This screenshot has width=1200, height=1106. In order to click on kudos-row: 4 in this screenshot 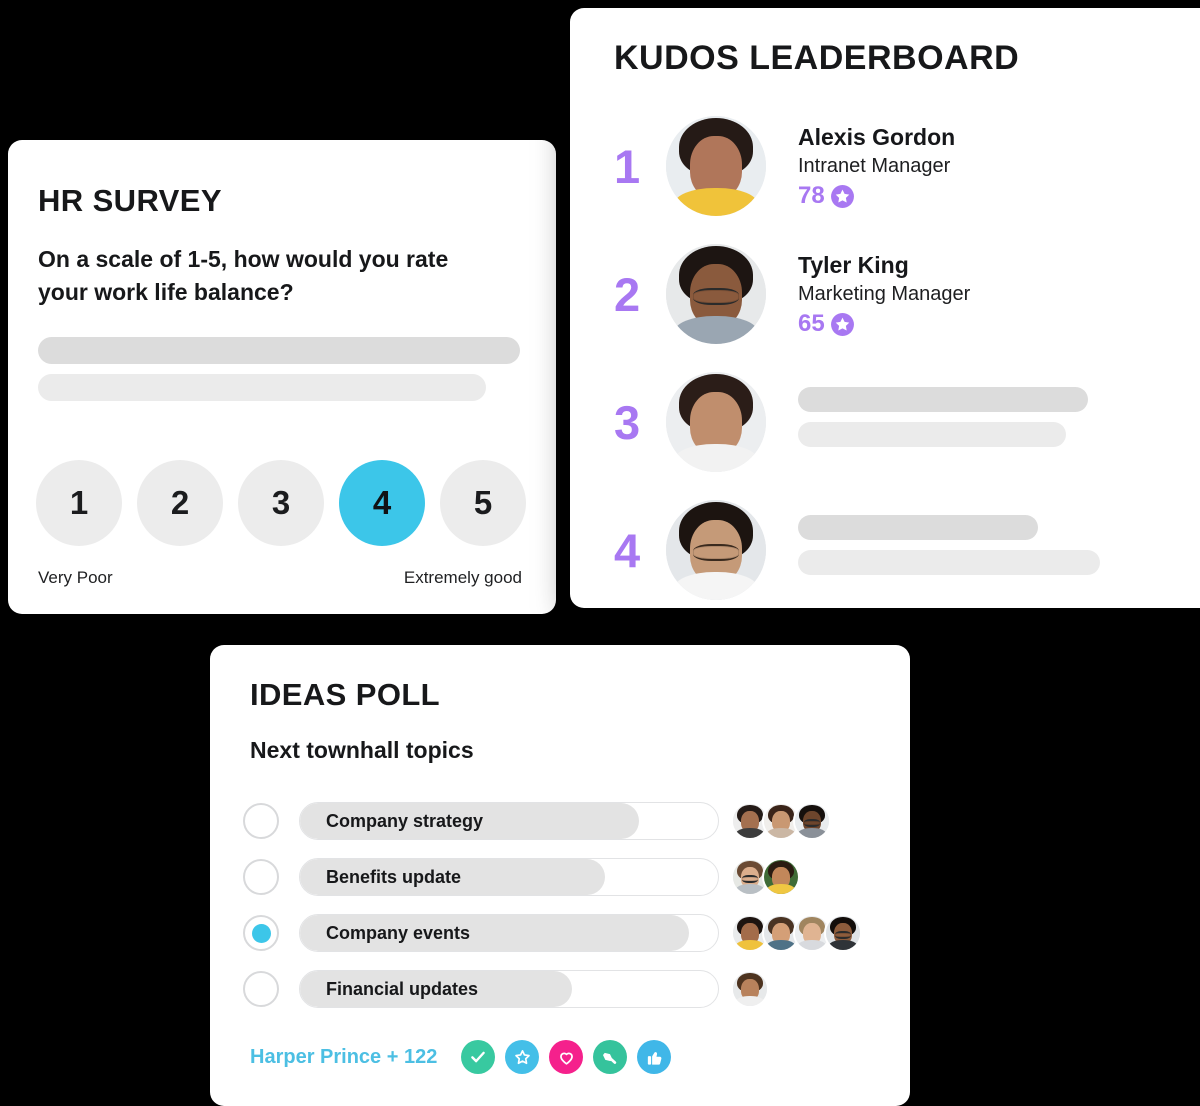, I will do `click(885, 550)`.